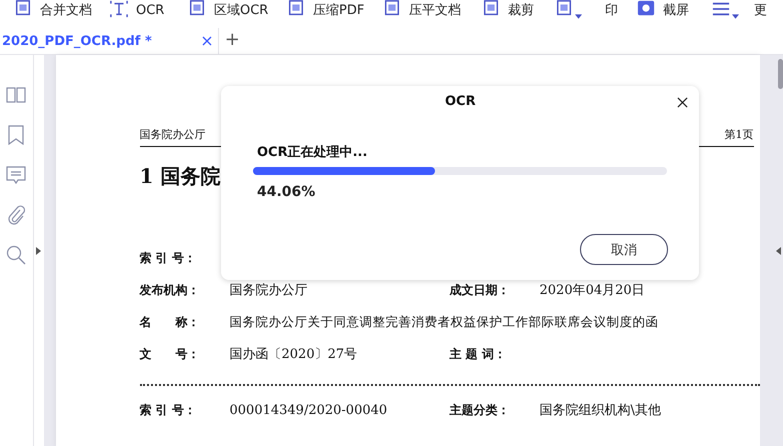 Image resolution: width=783 pixels, height=446 pixels. I want to click on dialog-title: OCR, so click(460, 101).